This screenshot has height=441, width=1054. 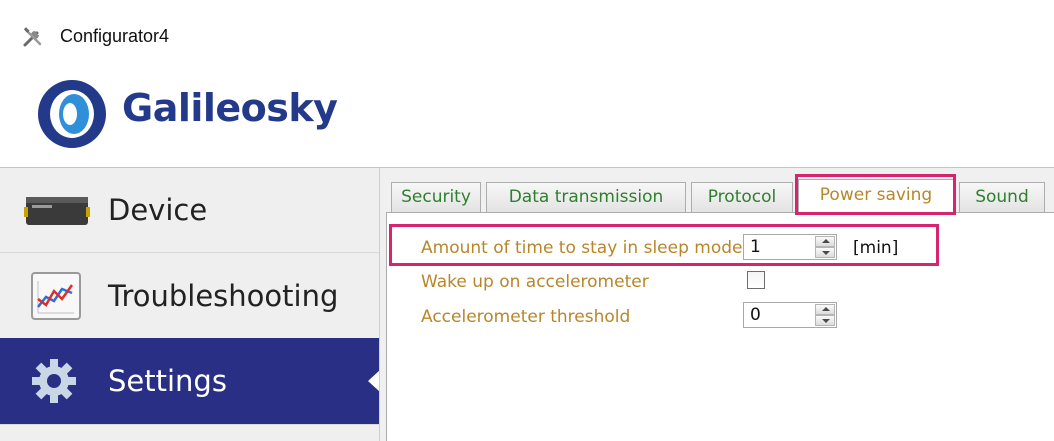 I want to click on sidebar-item-label: Troubleshooting, so click(x=223, y=296).